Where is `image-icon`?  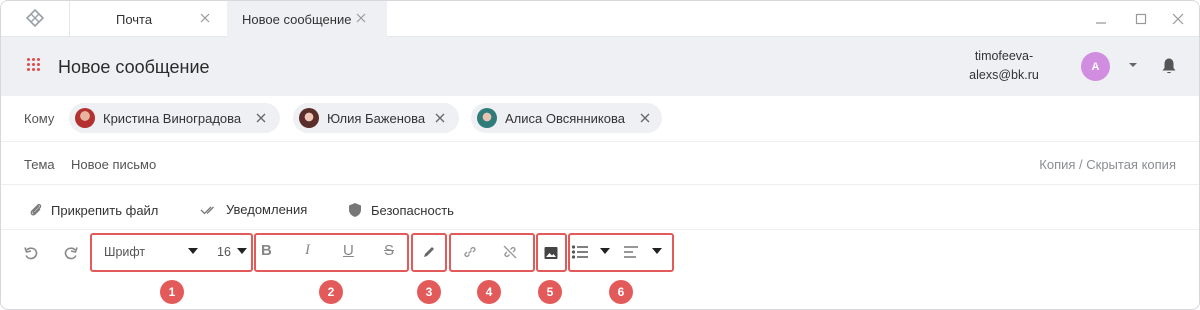 image-icon is located at coordinates (551, 253).